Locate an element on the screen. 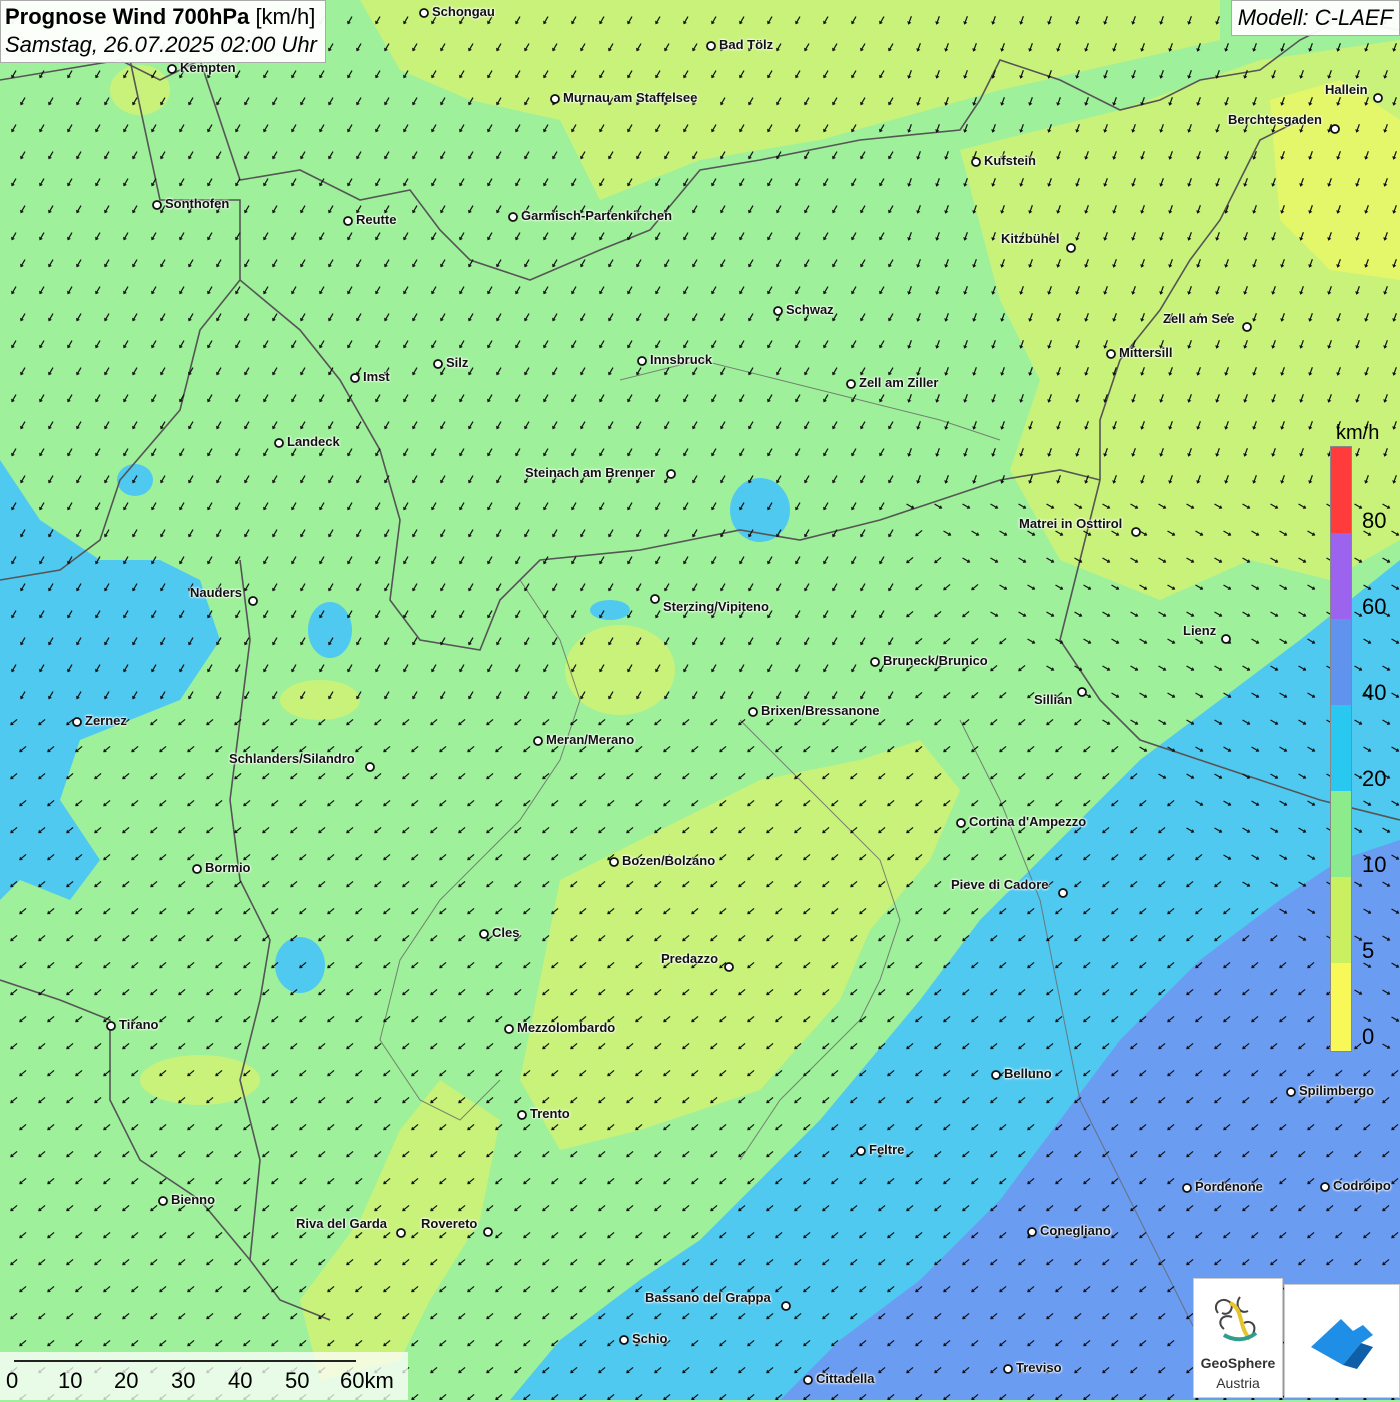 Image resolution: width=1400 pixels, height=1402 pixels. scale-tick: 30 is located at coordinates (183, 1380).